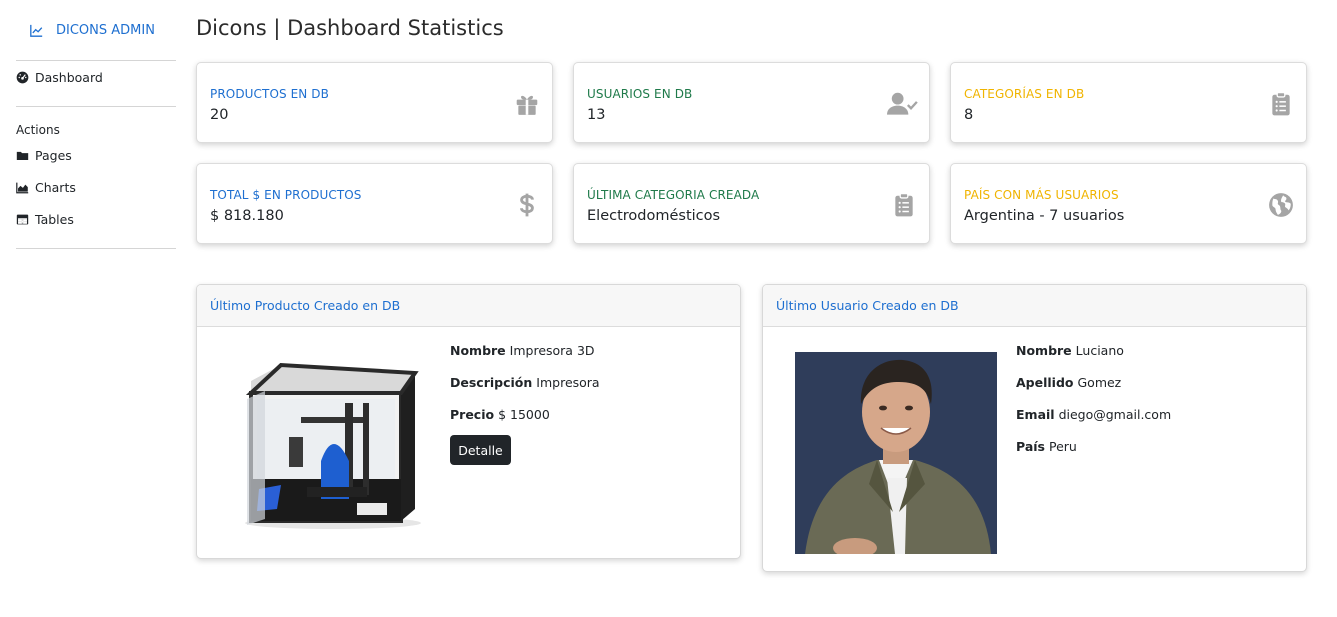  Describe the element at coordinates (552, 350) in the screenshot. I see `field-value: Impresora 3D` at that location.